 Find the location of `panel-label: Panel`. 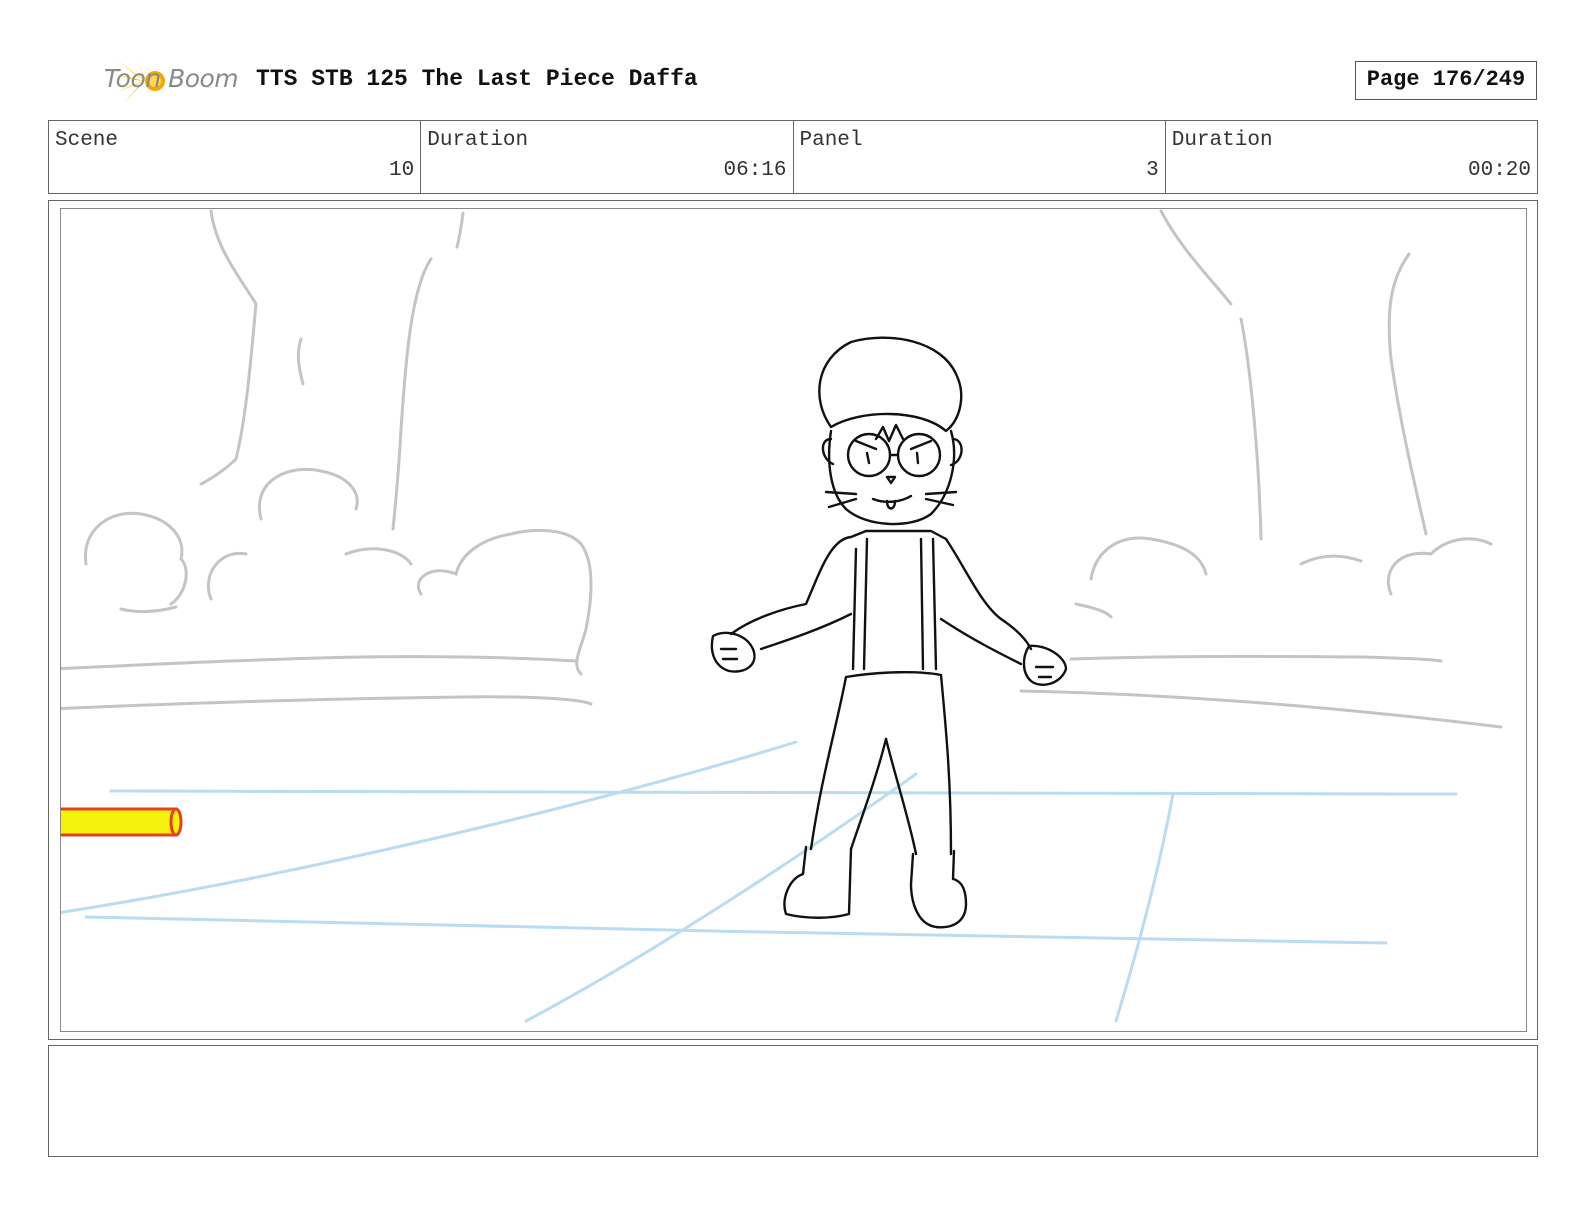

panel-label: Panel is located at coordinates (831, 140).